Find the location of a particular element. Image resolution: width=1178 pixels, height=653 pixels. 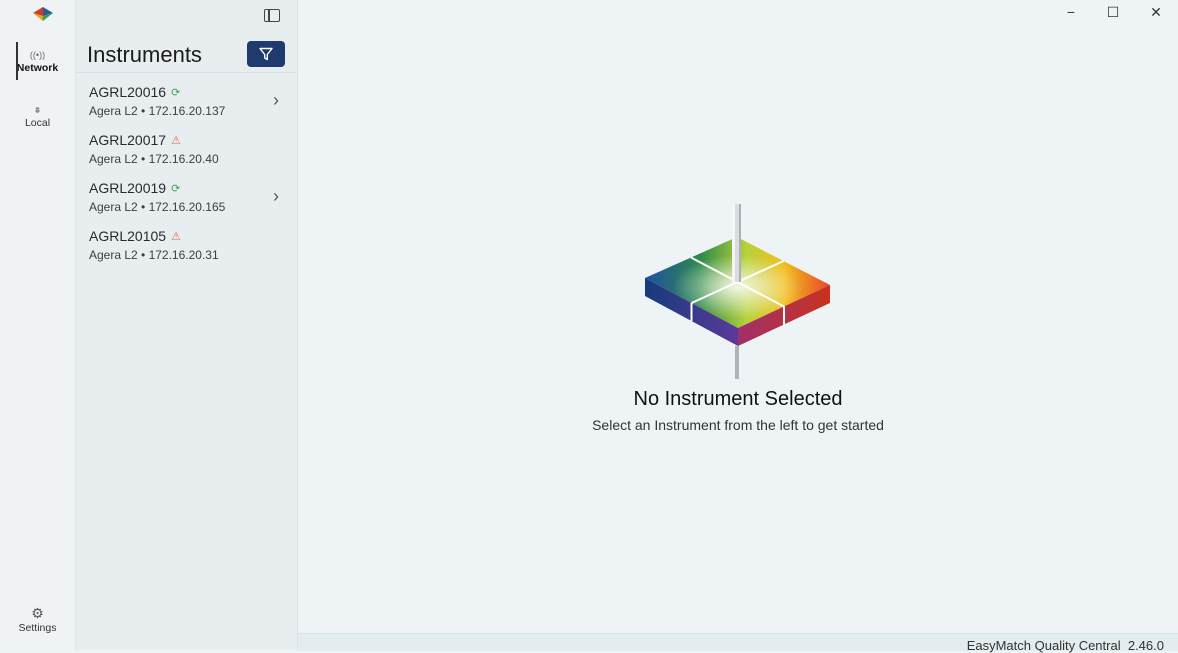

app-name: EasyMatch Quality Central is located at coordinates (1043, 645).